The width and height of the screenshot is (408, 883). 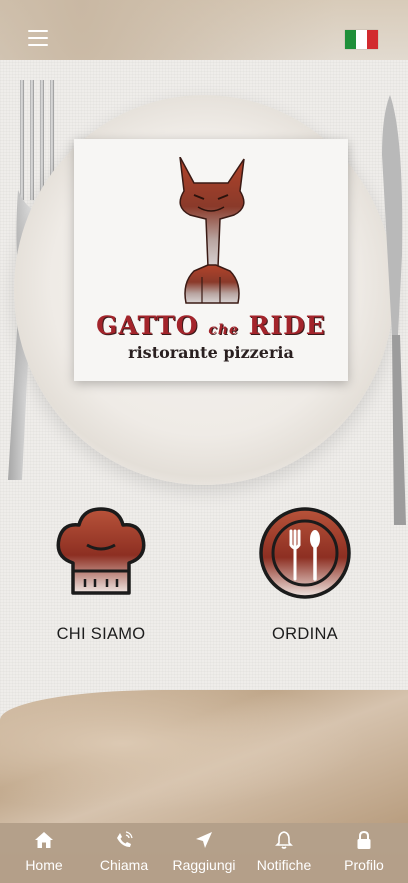 I want to click on ordina-button: ORDINA, so click(x=305, y=574).